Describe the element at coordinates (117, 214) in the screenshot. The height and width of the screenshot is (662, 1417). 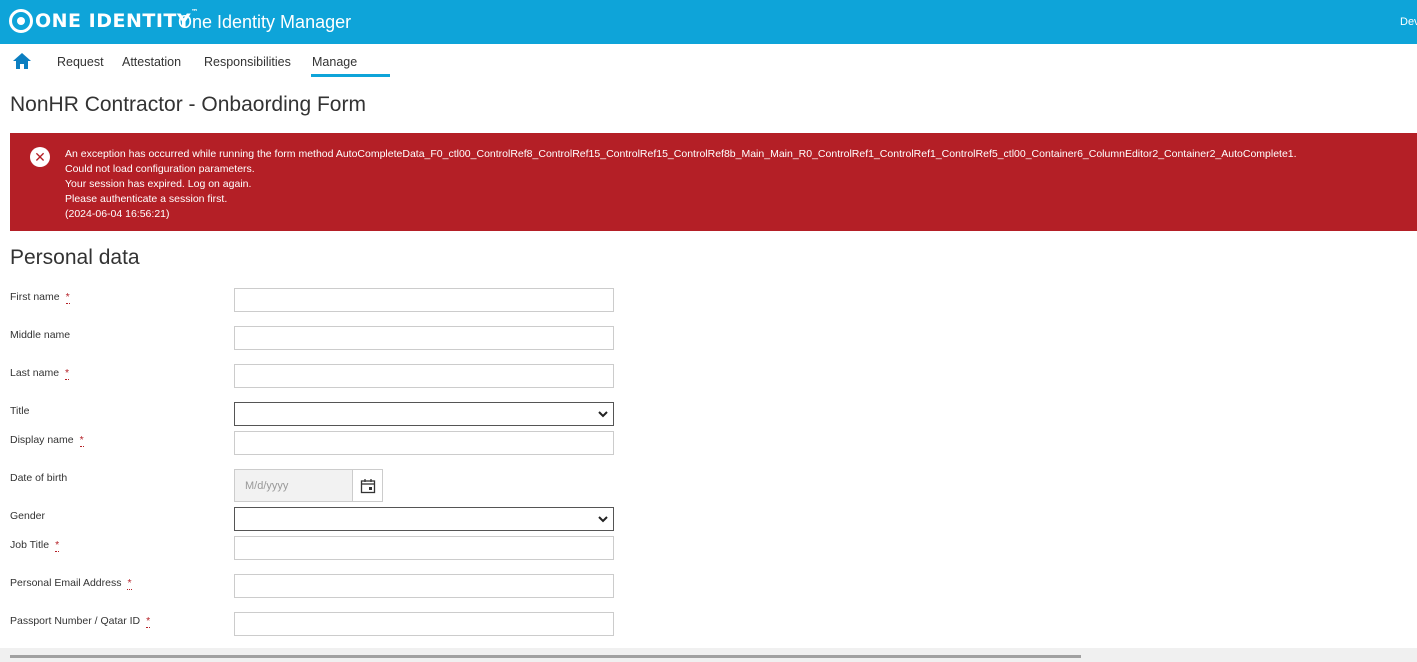
I see `error-timestamp: (2024-06-04 16:56:21)` at that location.